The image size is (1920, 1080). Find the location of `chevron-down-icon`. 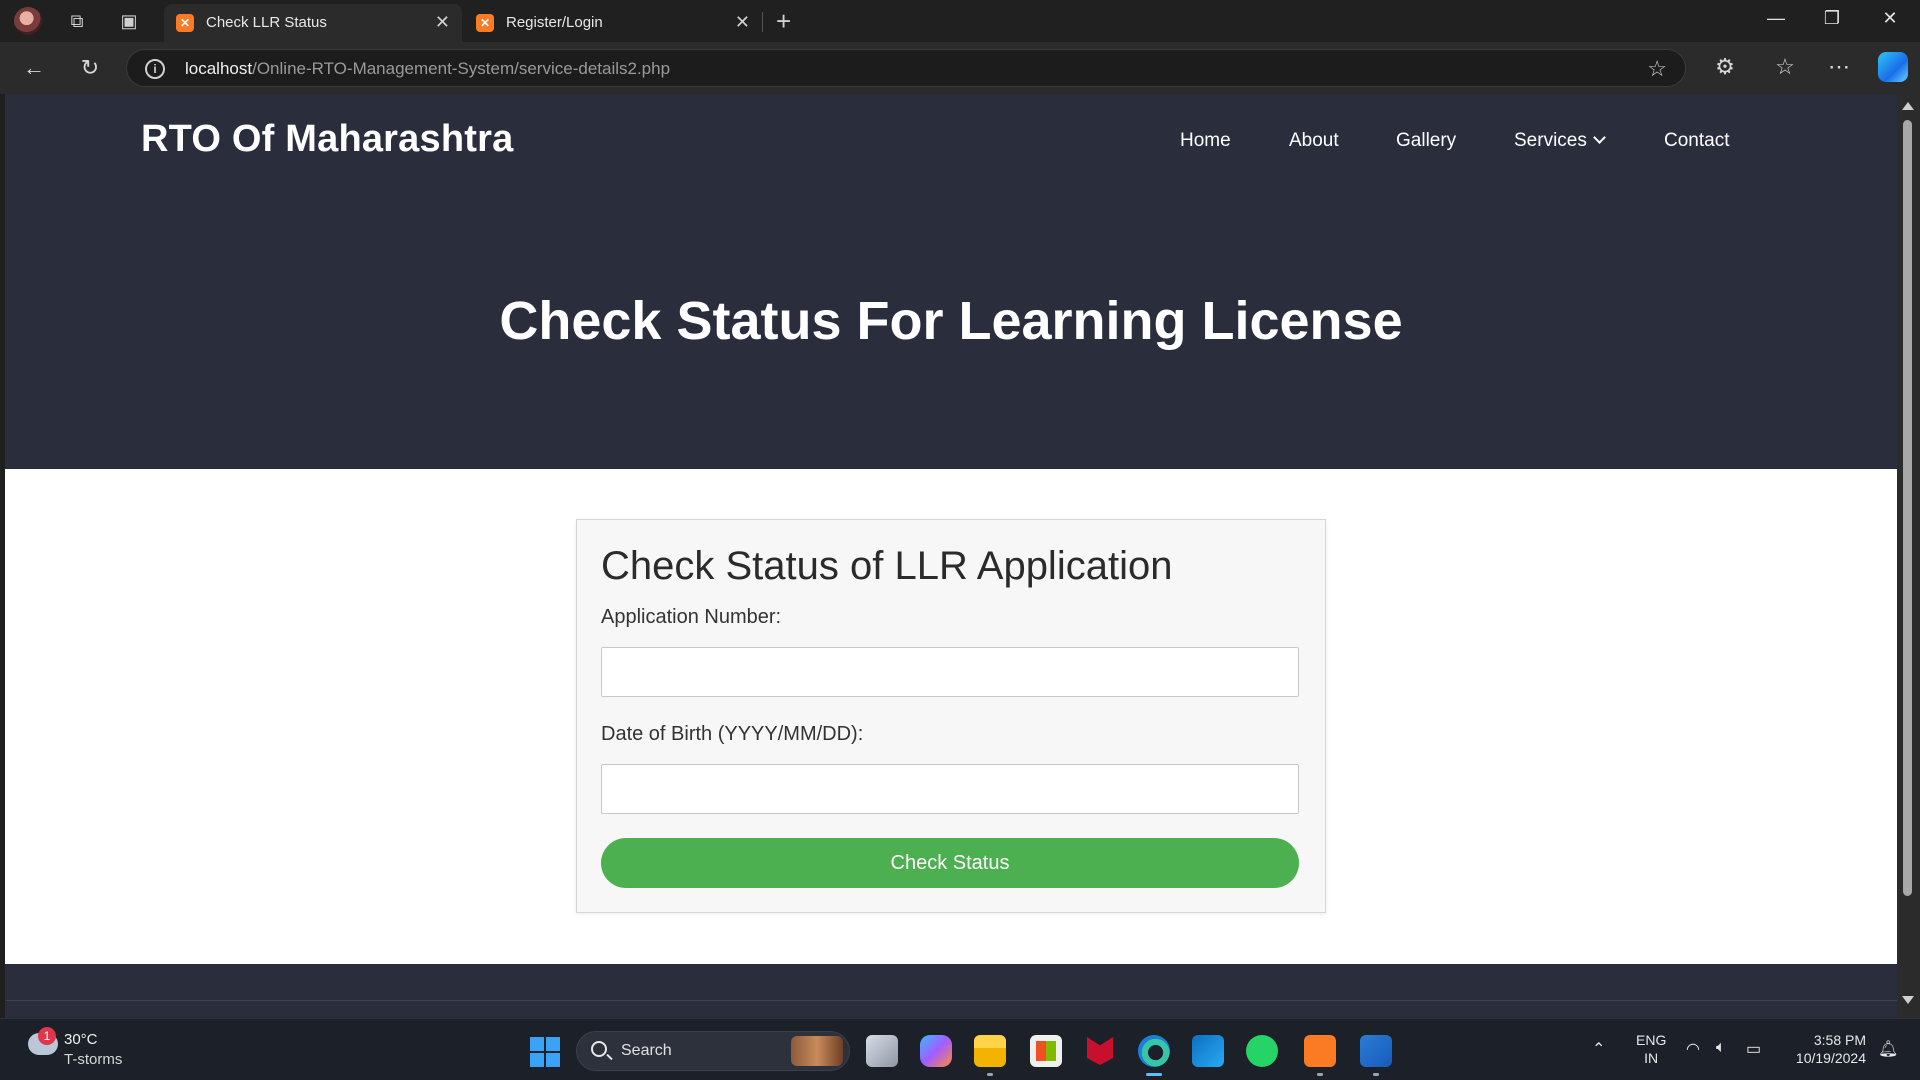

chevron-down-icon is located at coordinates (1599, 137).